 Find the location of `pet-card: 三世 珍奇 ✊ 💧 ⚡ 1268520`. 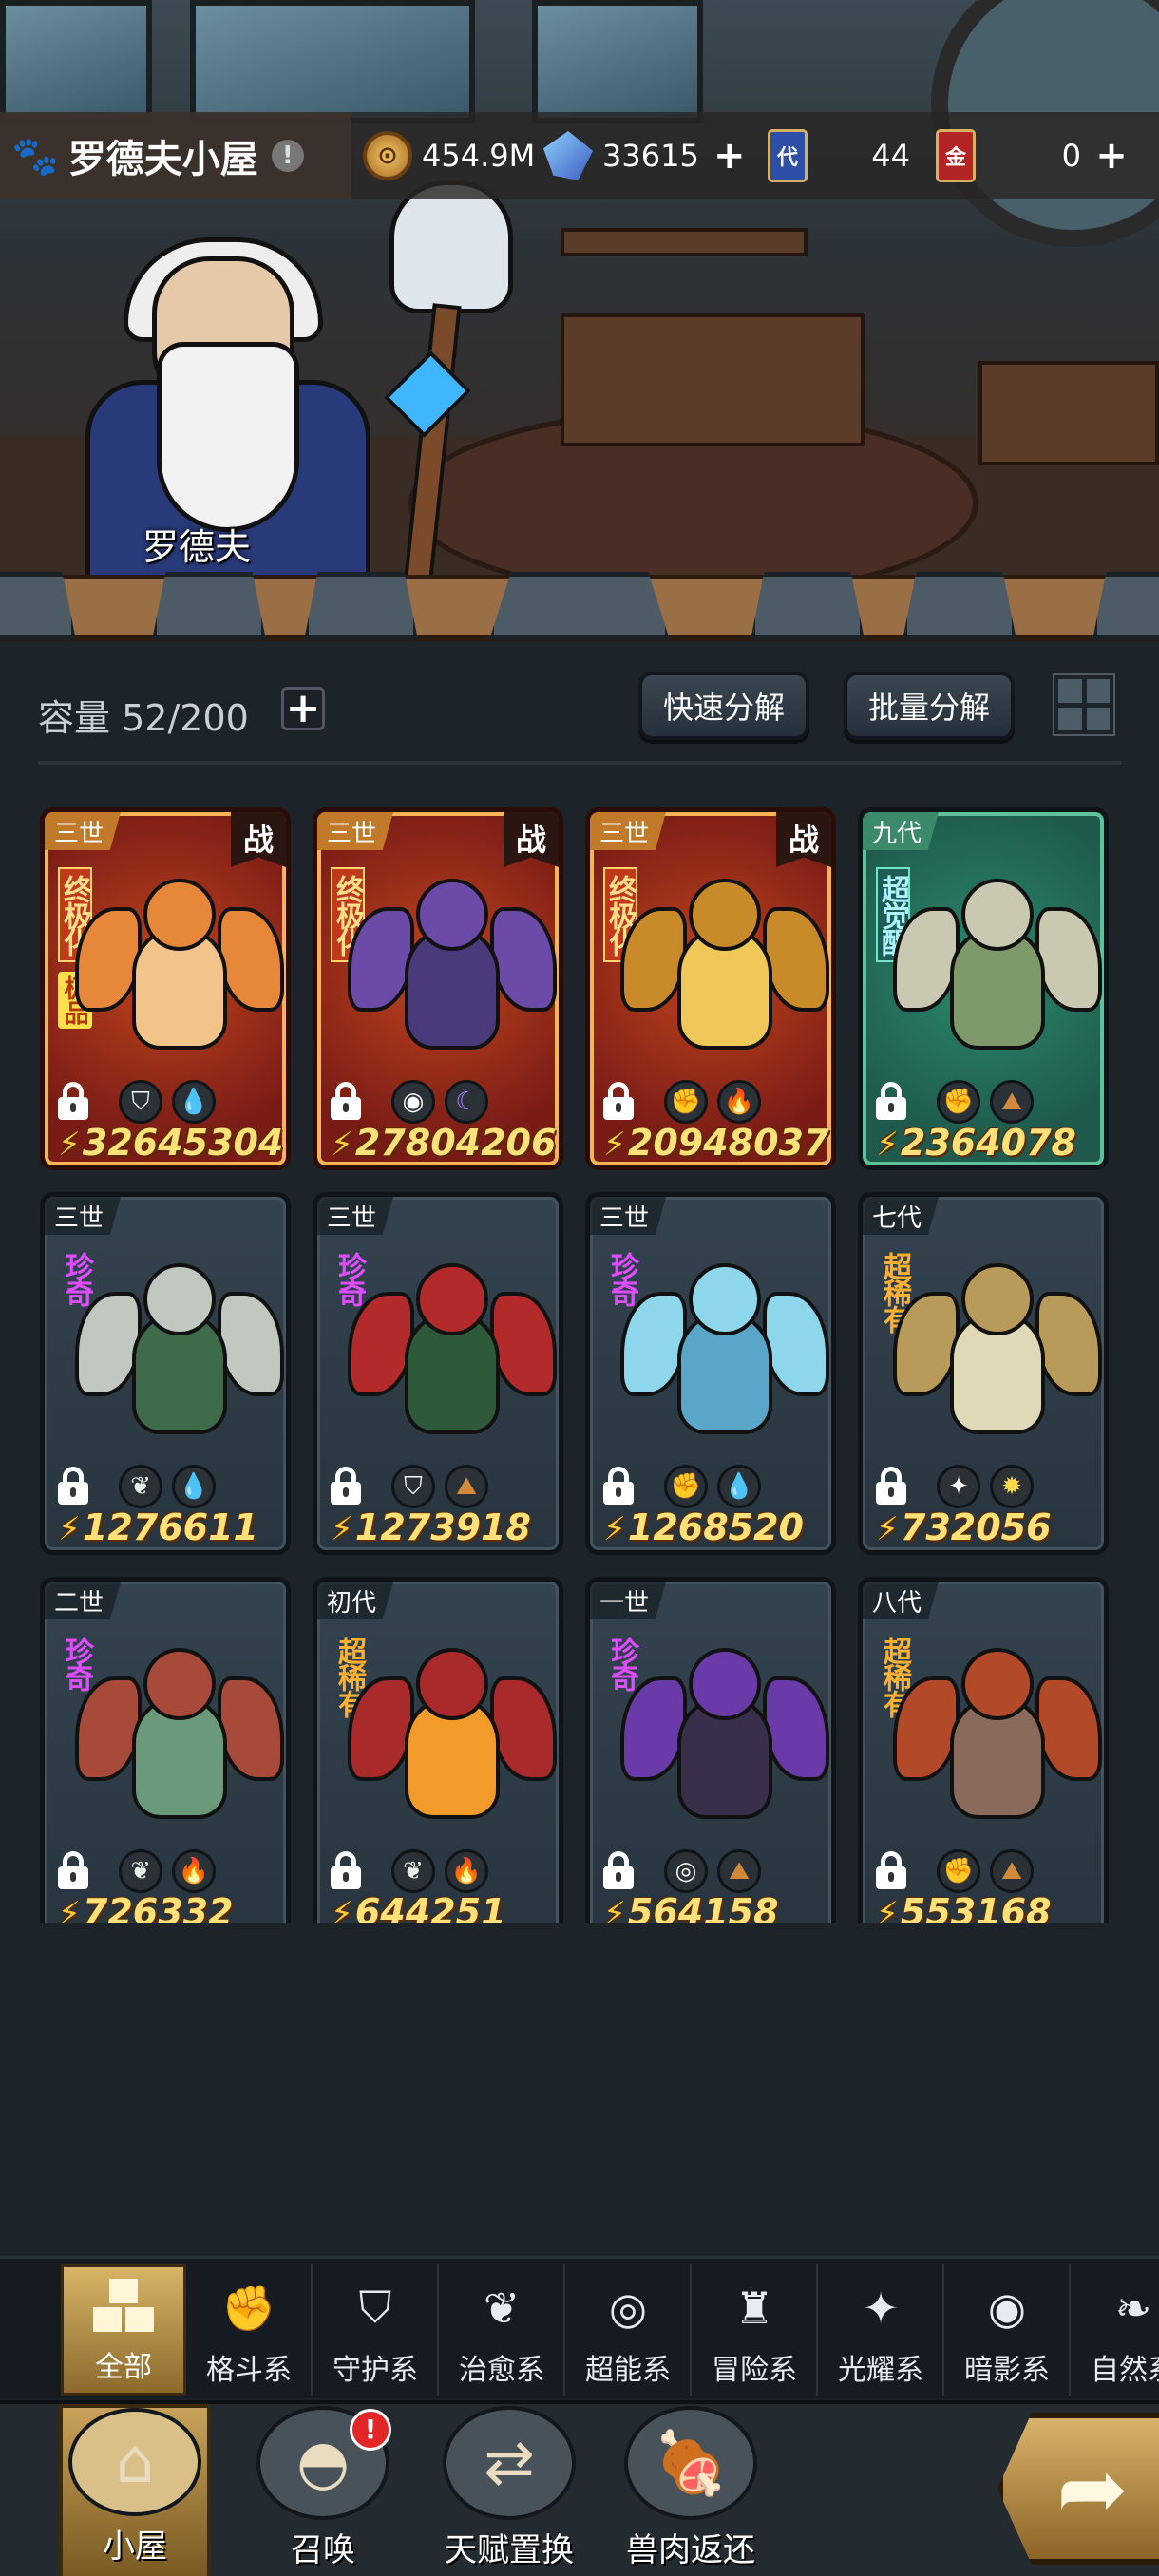

pet-card: 三世 珍奇 ✊ 💧 ⚡ 1268520 is located at coordinates (710, 1373).